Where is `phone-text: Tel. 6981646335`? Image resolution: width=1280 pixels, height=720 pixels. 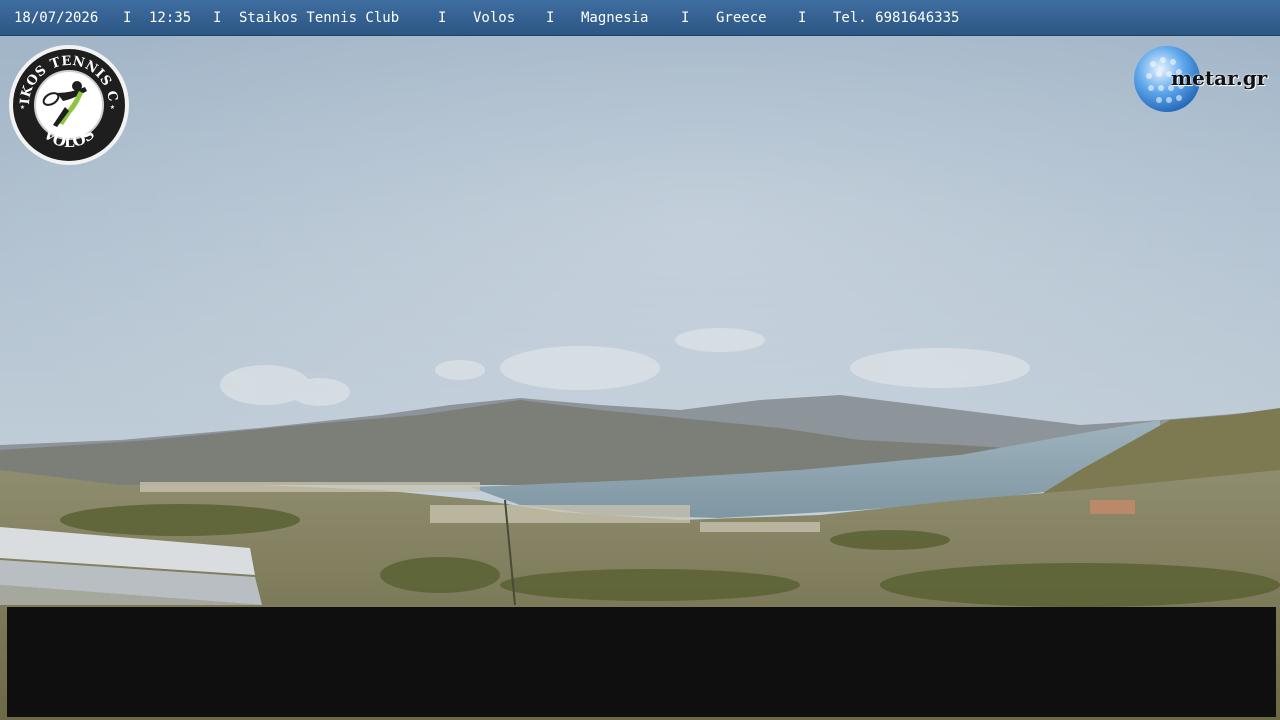 phone-text: Tel. 6981646335 is located at coordinates (896, 18).